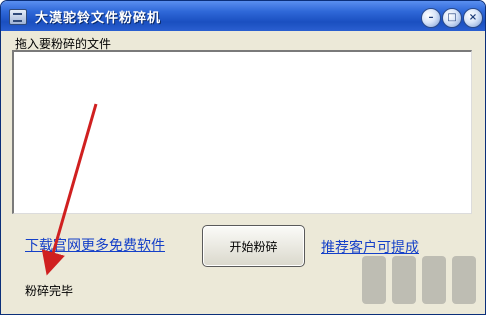 Image resolution: width=486 pixels, height=315 pixels. What do you see at coordinates (419, 280) in the screenshot?
I see `watermark-logo` at bounding box center [419, 280].